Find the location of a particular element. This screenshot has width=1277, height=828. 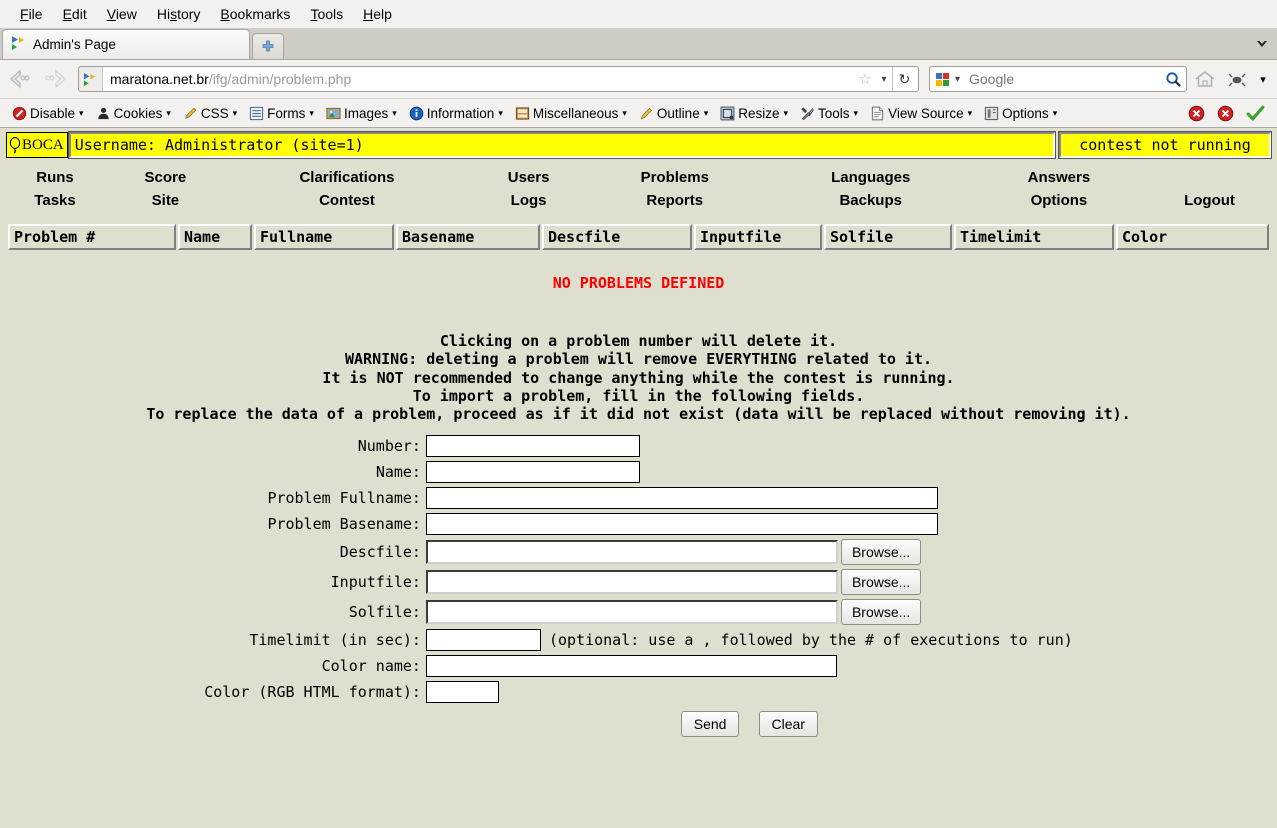

menu-edit: Edit is located at coordinates (75, 14).